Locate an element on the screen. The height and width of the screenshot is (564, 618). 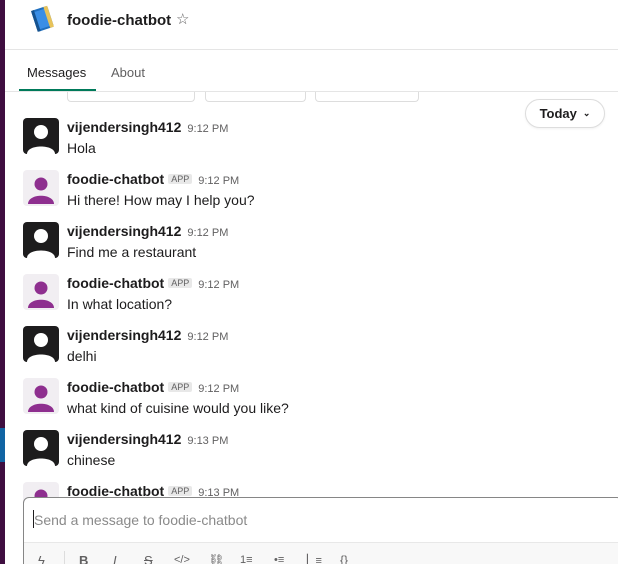
toolbar-divider is located at coordinates (64, 557).